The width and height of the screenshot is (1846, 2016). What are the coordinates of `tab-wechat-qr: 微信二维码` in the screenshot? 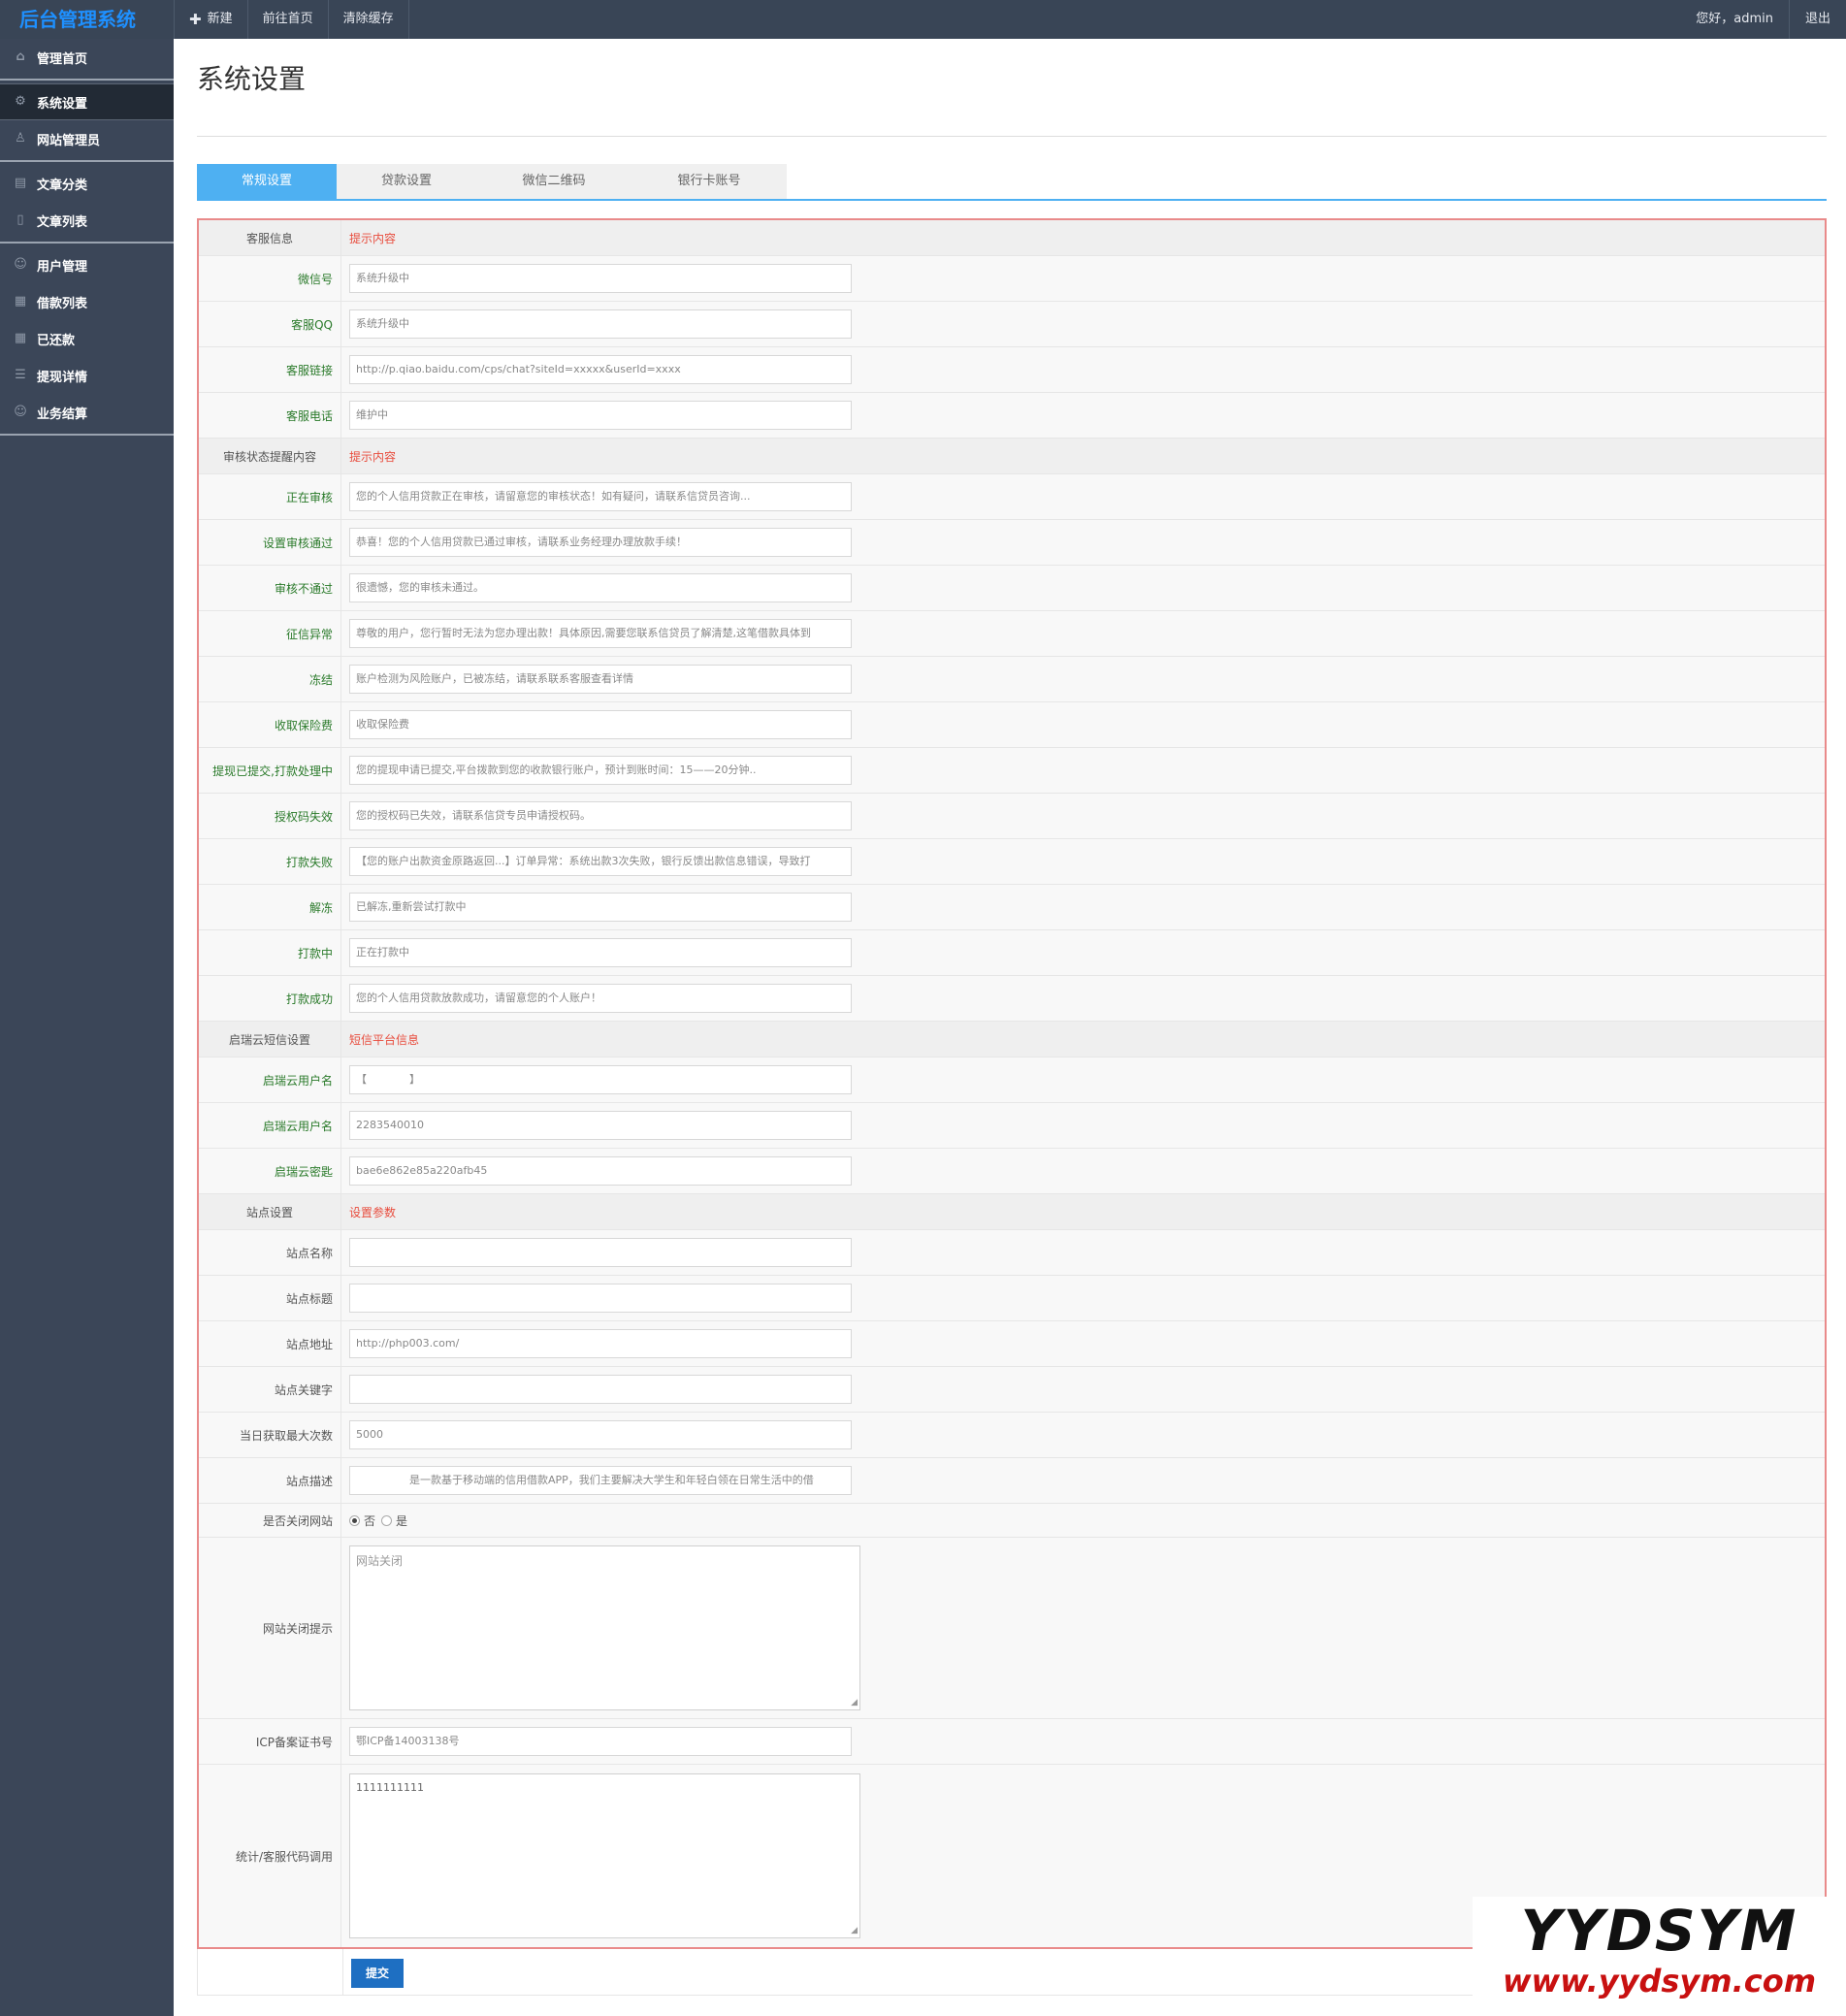 It's located at (554, 181).